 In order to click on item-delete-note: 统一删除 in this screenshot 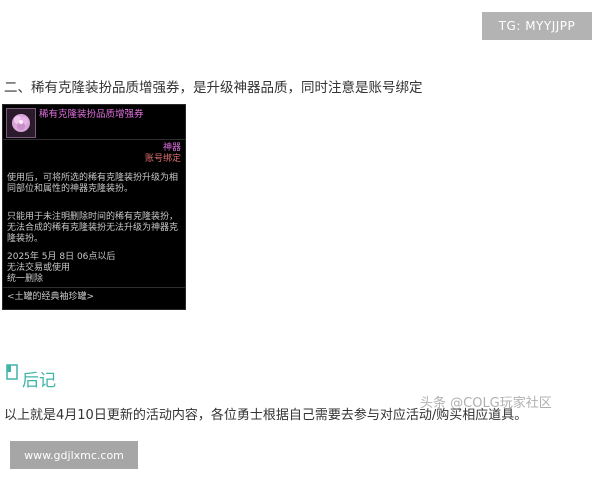, I will do `click(25, 279)`.